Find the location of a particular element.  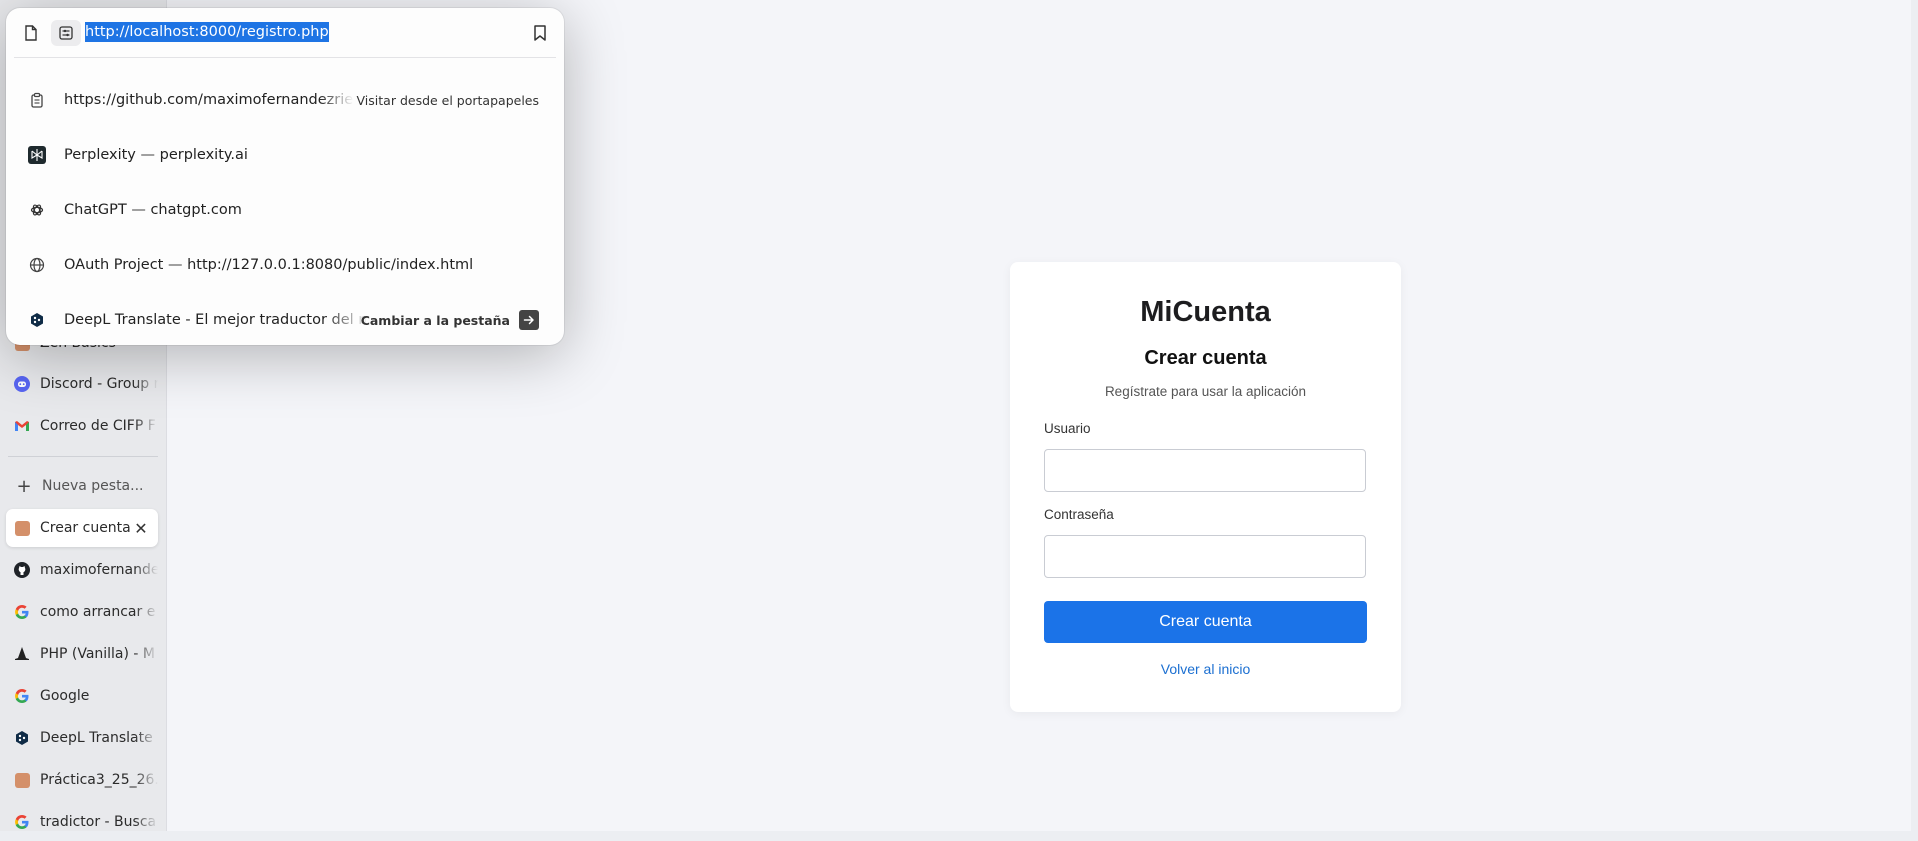

back-home-link: Volver al inicio is located at coordinates (1205, 669).